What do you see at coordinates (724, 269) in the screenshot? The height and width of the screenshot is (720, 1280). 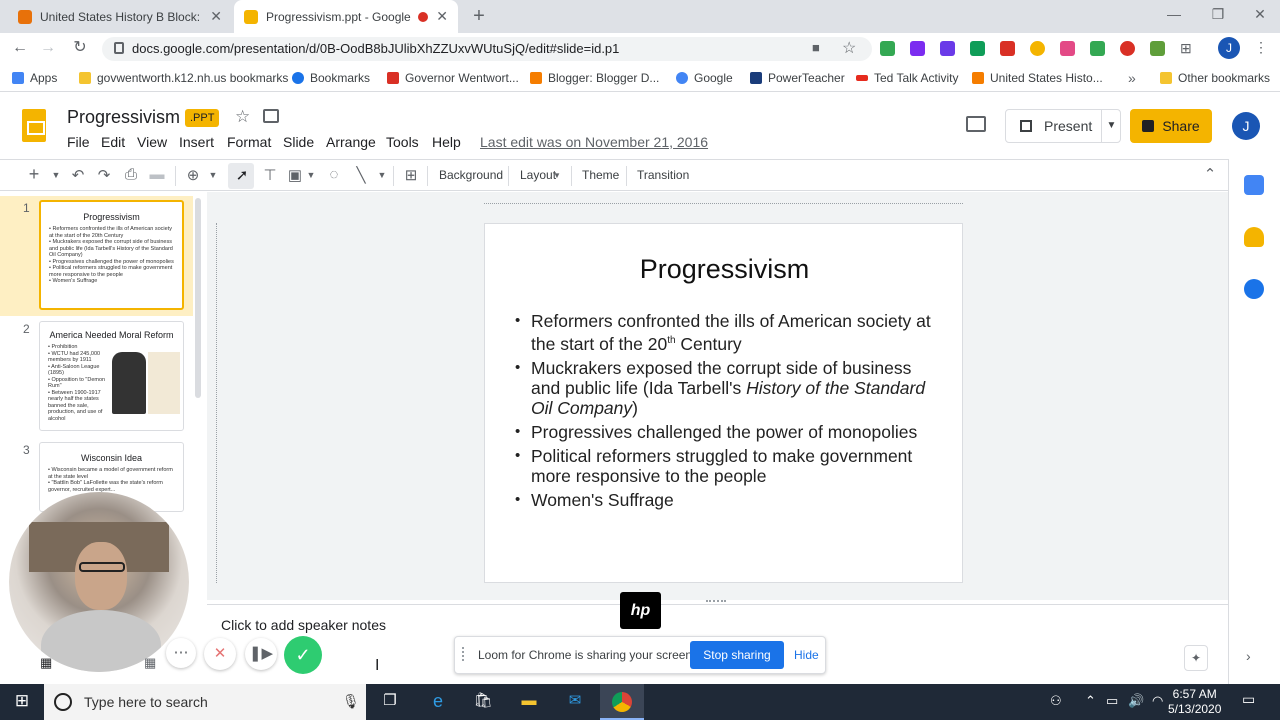 I see `slide-title: Progressivism` at bounding box center [724, 269].